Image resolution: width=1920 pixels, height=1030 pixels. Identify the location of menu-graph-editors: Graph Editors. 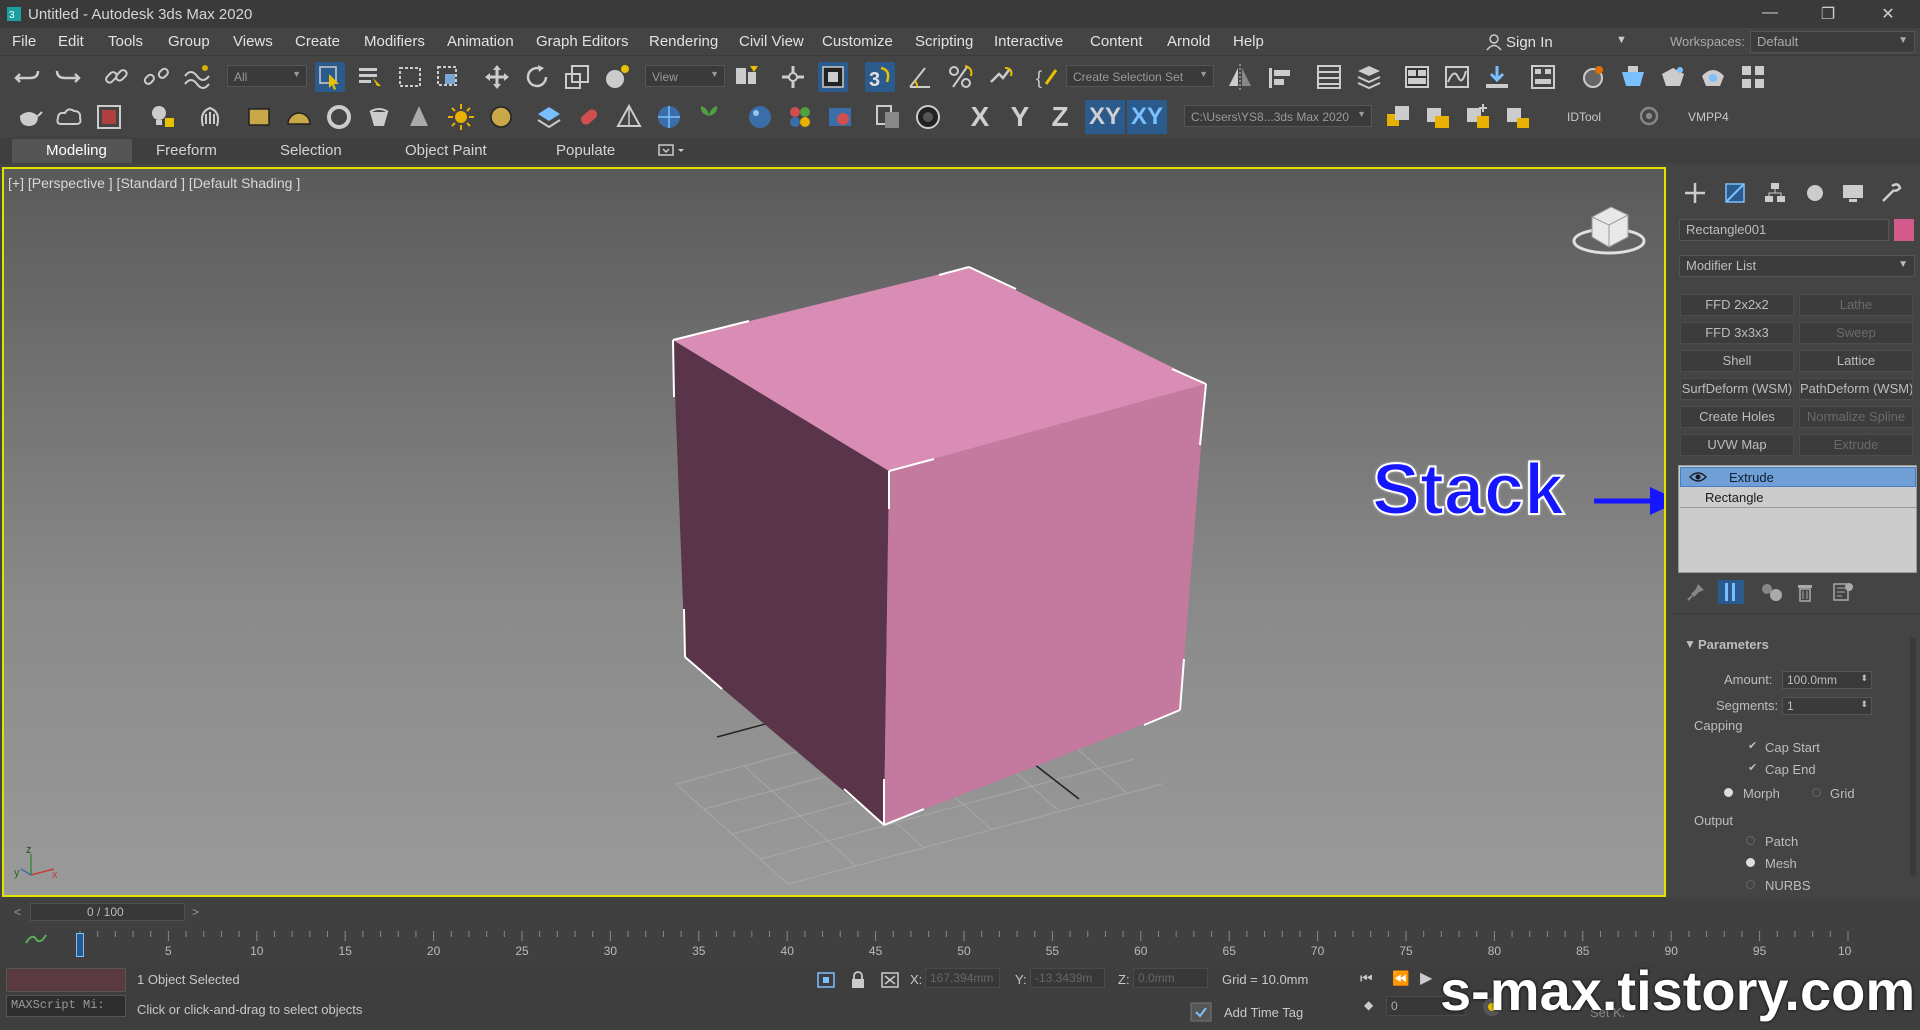
(582, 41).